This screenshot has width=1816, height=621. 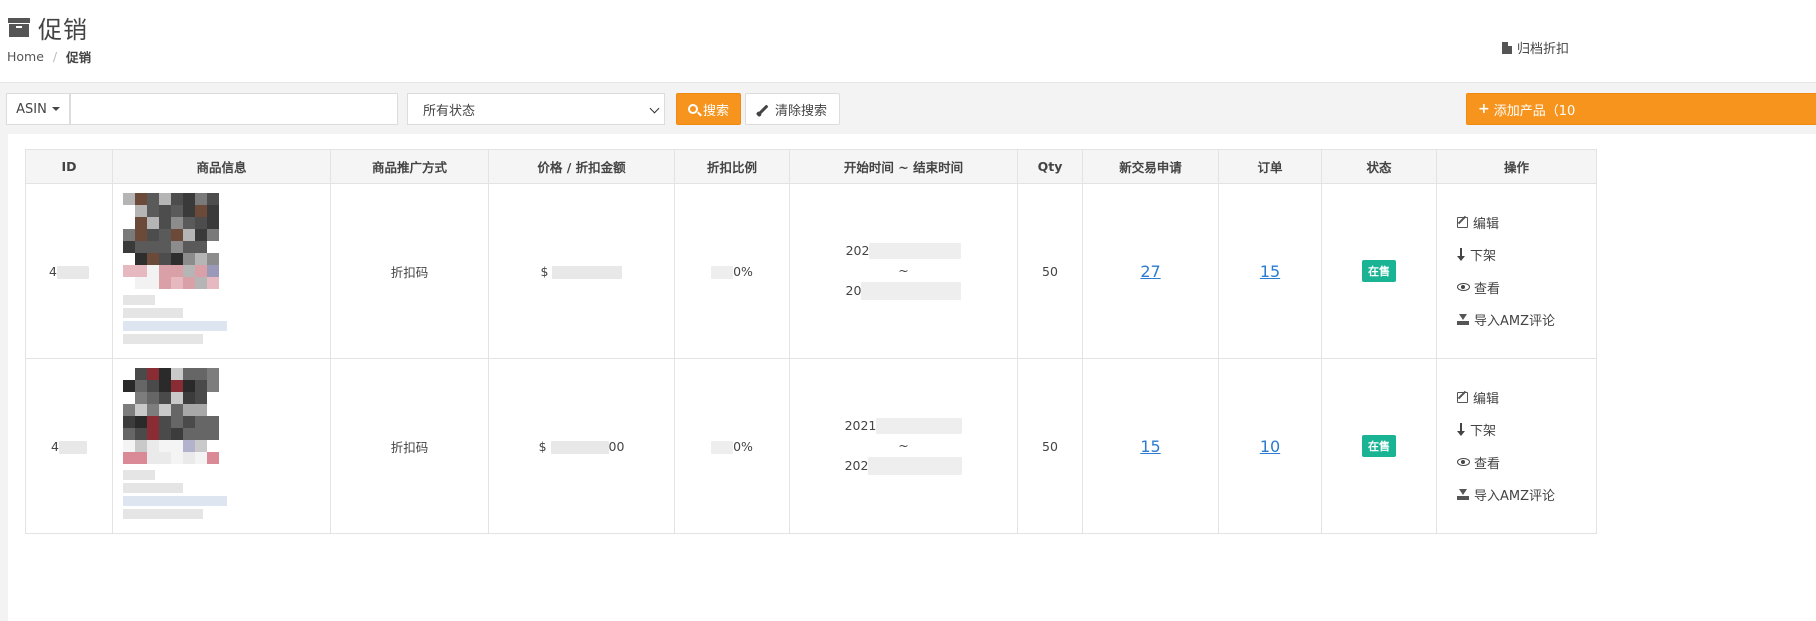 I want to click on price-suffix: 00, so click(x=616, y=446).